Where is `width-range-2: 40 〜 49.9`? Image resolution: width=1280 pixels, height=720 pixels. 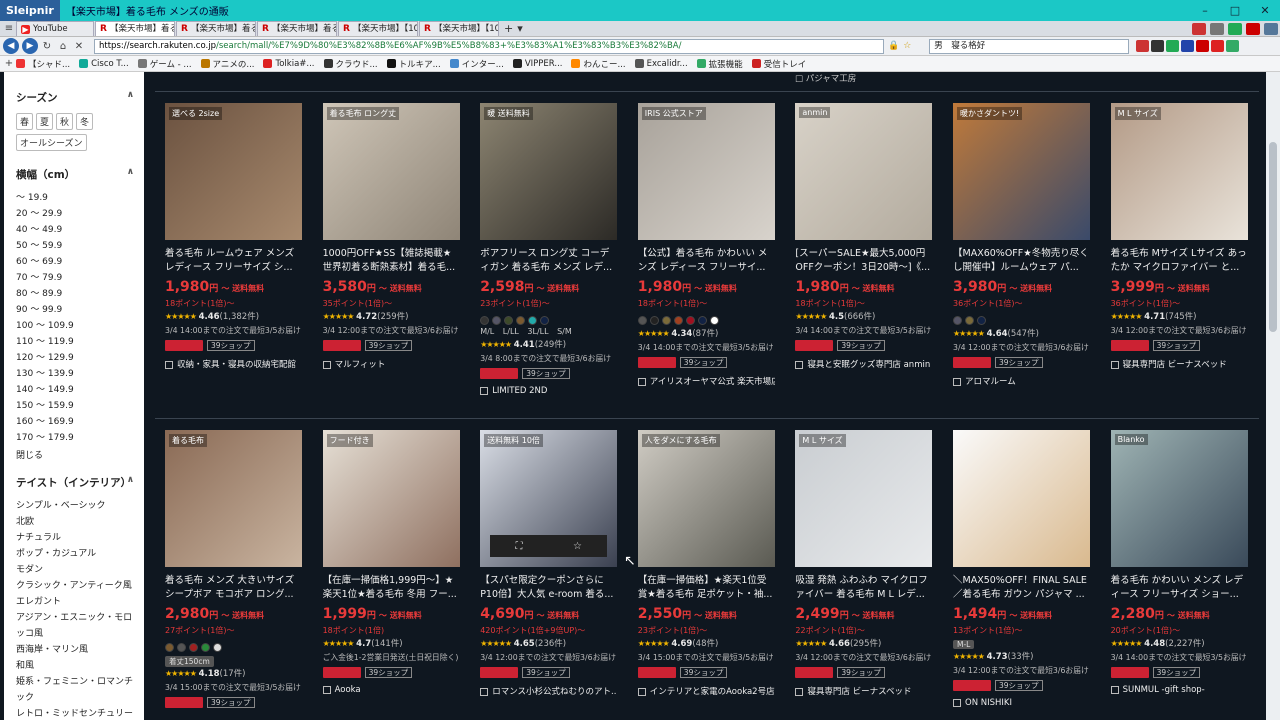 width-range-2: 40 〜 49.9 is located at coordinates (75, 230).